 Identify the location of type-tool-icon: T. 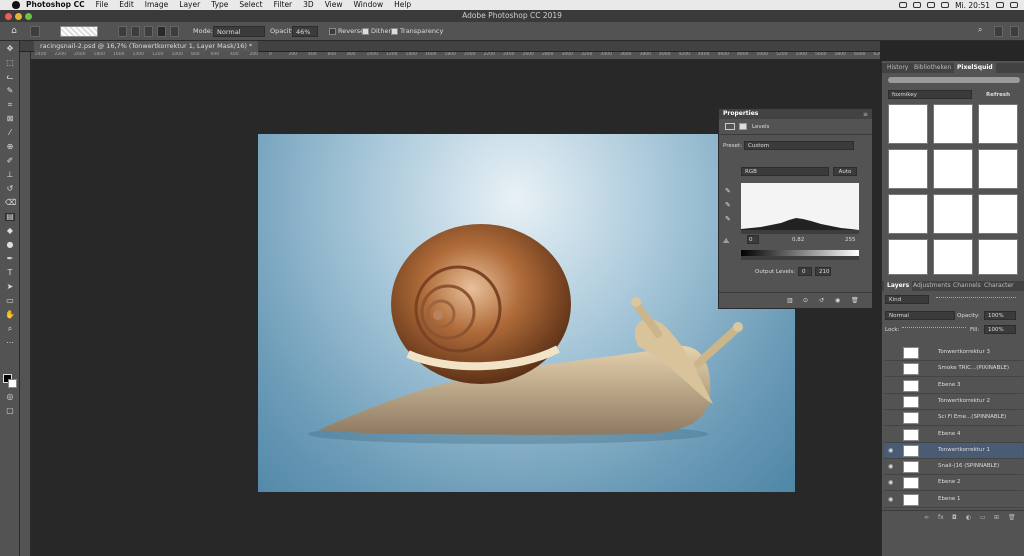
(10, 273).